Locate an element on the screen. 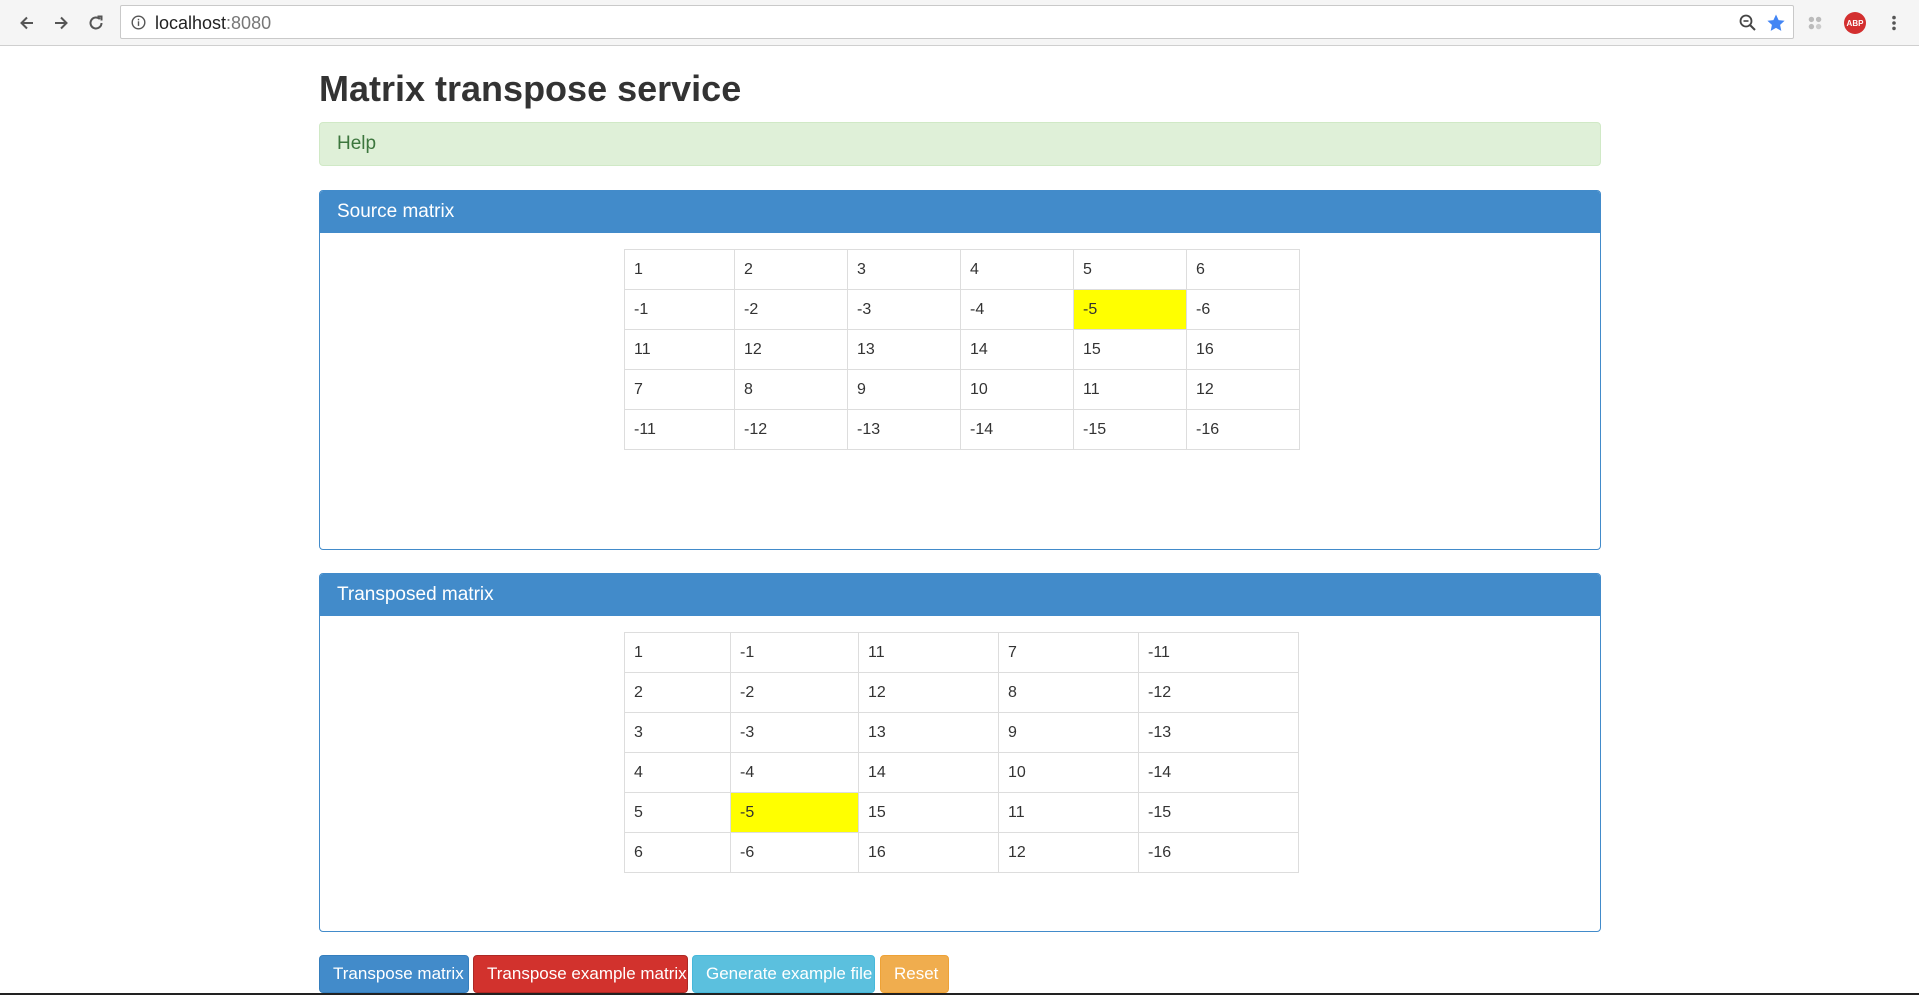 This screenshot has width=1919, height=995. reset-button: Reset is located at coordinates (914, 974).